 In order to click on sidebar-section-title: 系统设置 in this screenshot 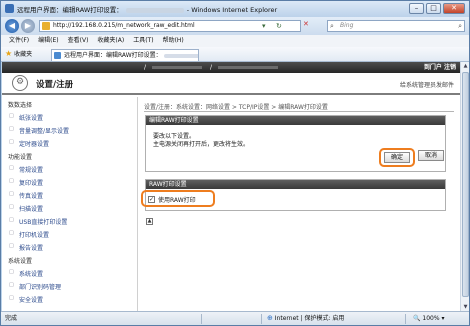, I will do `click(20, 261)`.